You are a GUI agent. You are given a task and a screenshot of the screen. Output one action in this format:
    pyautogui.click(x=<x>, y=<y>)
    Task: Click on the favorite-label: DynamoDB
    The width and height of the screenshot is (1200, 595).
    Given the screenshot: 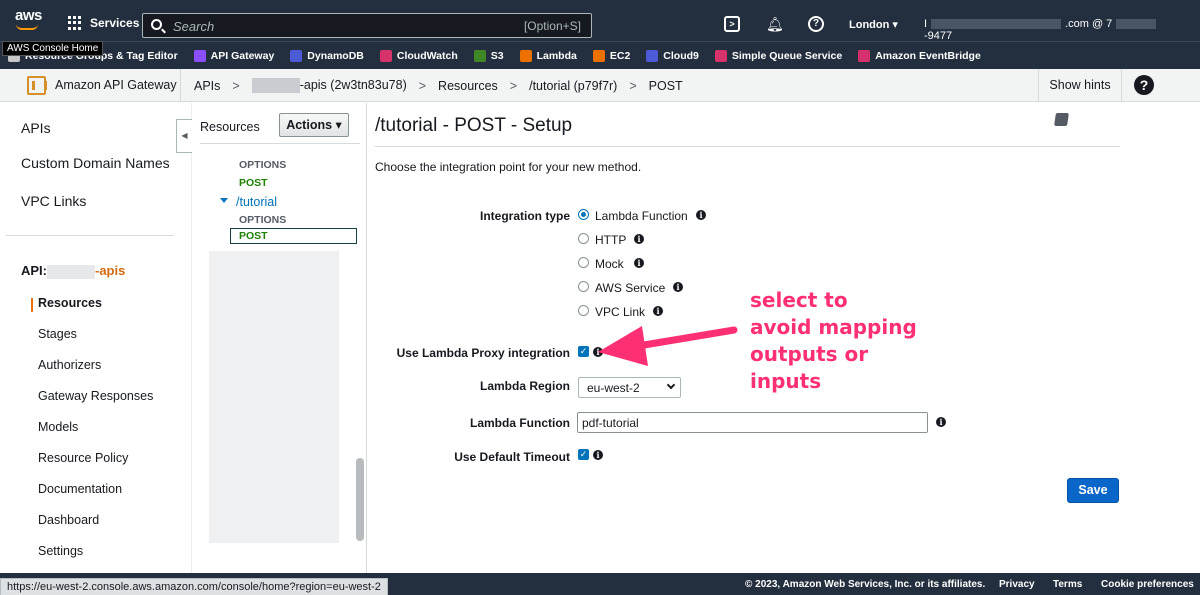 What is the action you would take?
    pyautogui.click(x=335, y=55)
    